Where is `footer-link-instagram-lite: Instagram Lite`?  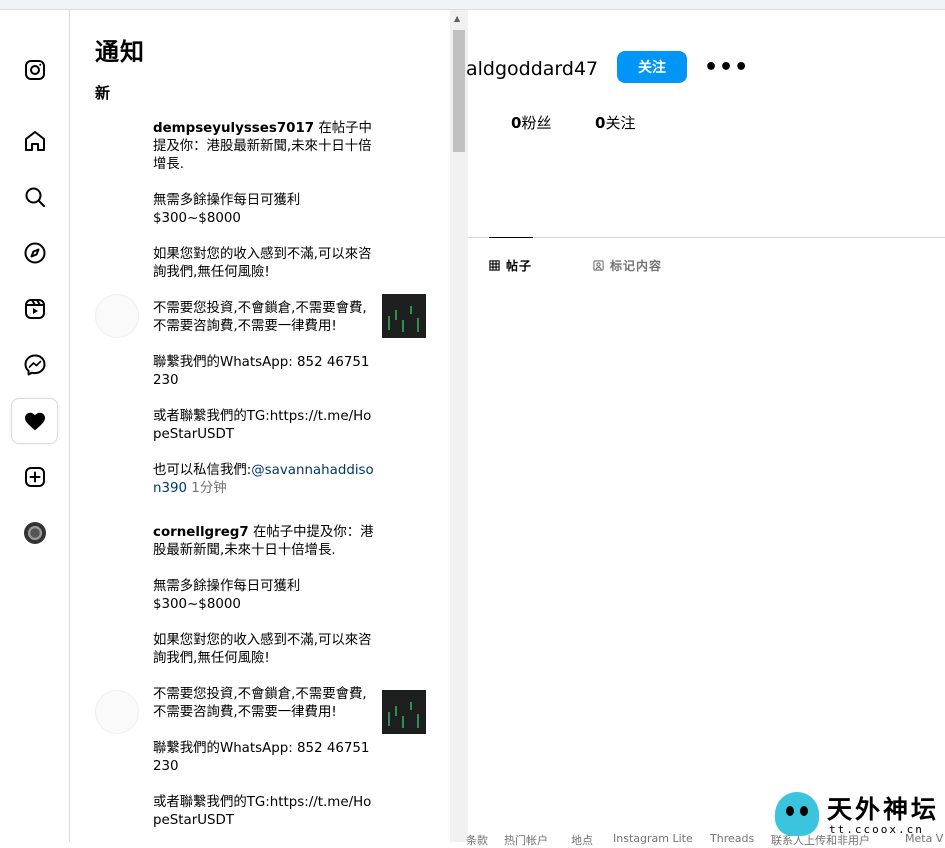 footer-link-instagram-lite: Instagram Lite is located at coordinates (653, 838).